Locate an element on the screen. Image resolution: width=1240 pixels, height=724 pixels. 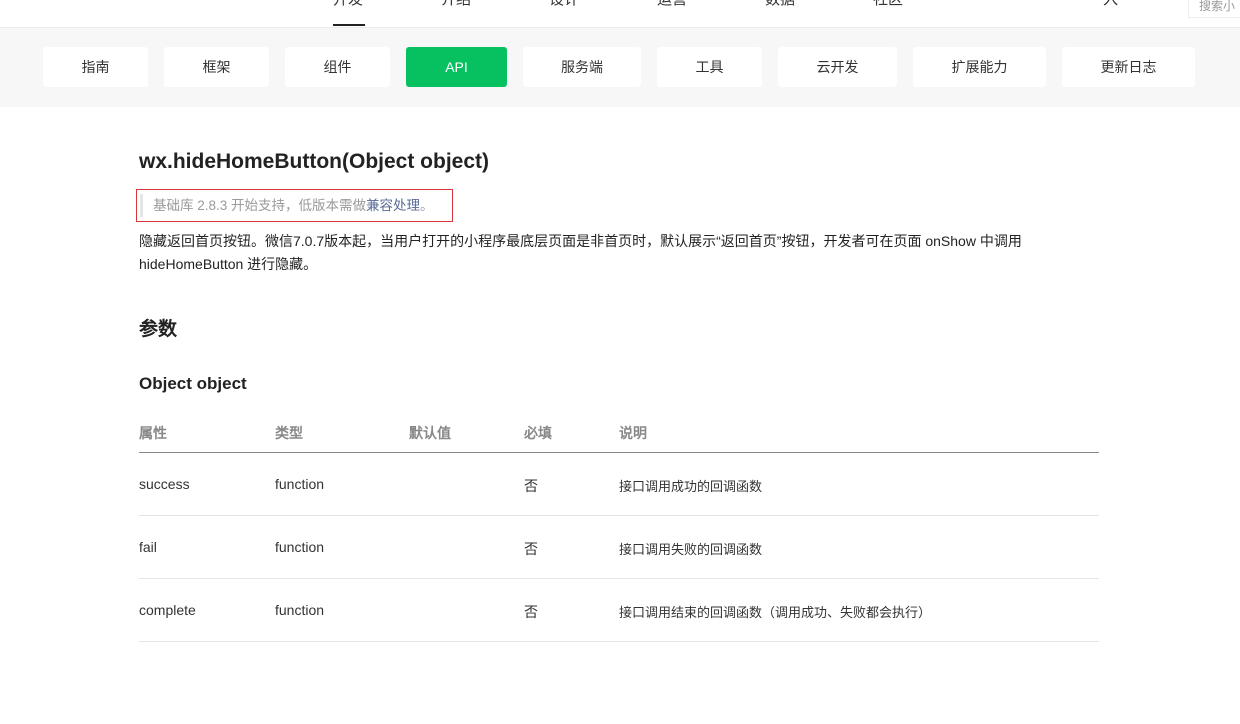
nav-item-design: 设计 is located at coordinates (564, 5).